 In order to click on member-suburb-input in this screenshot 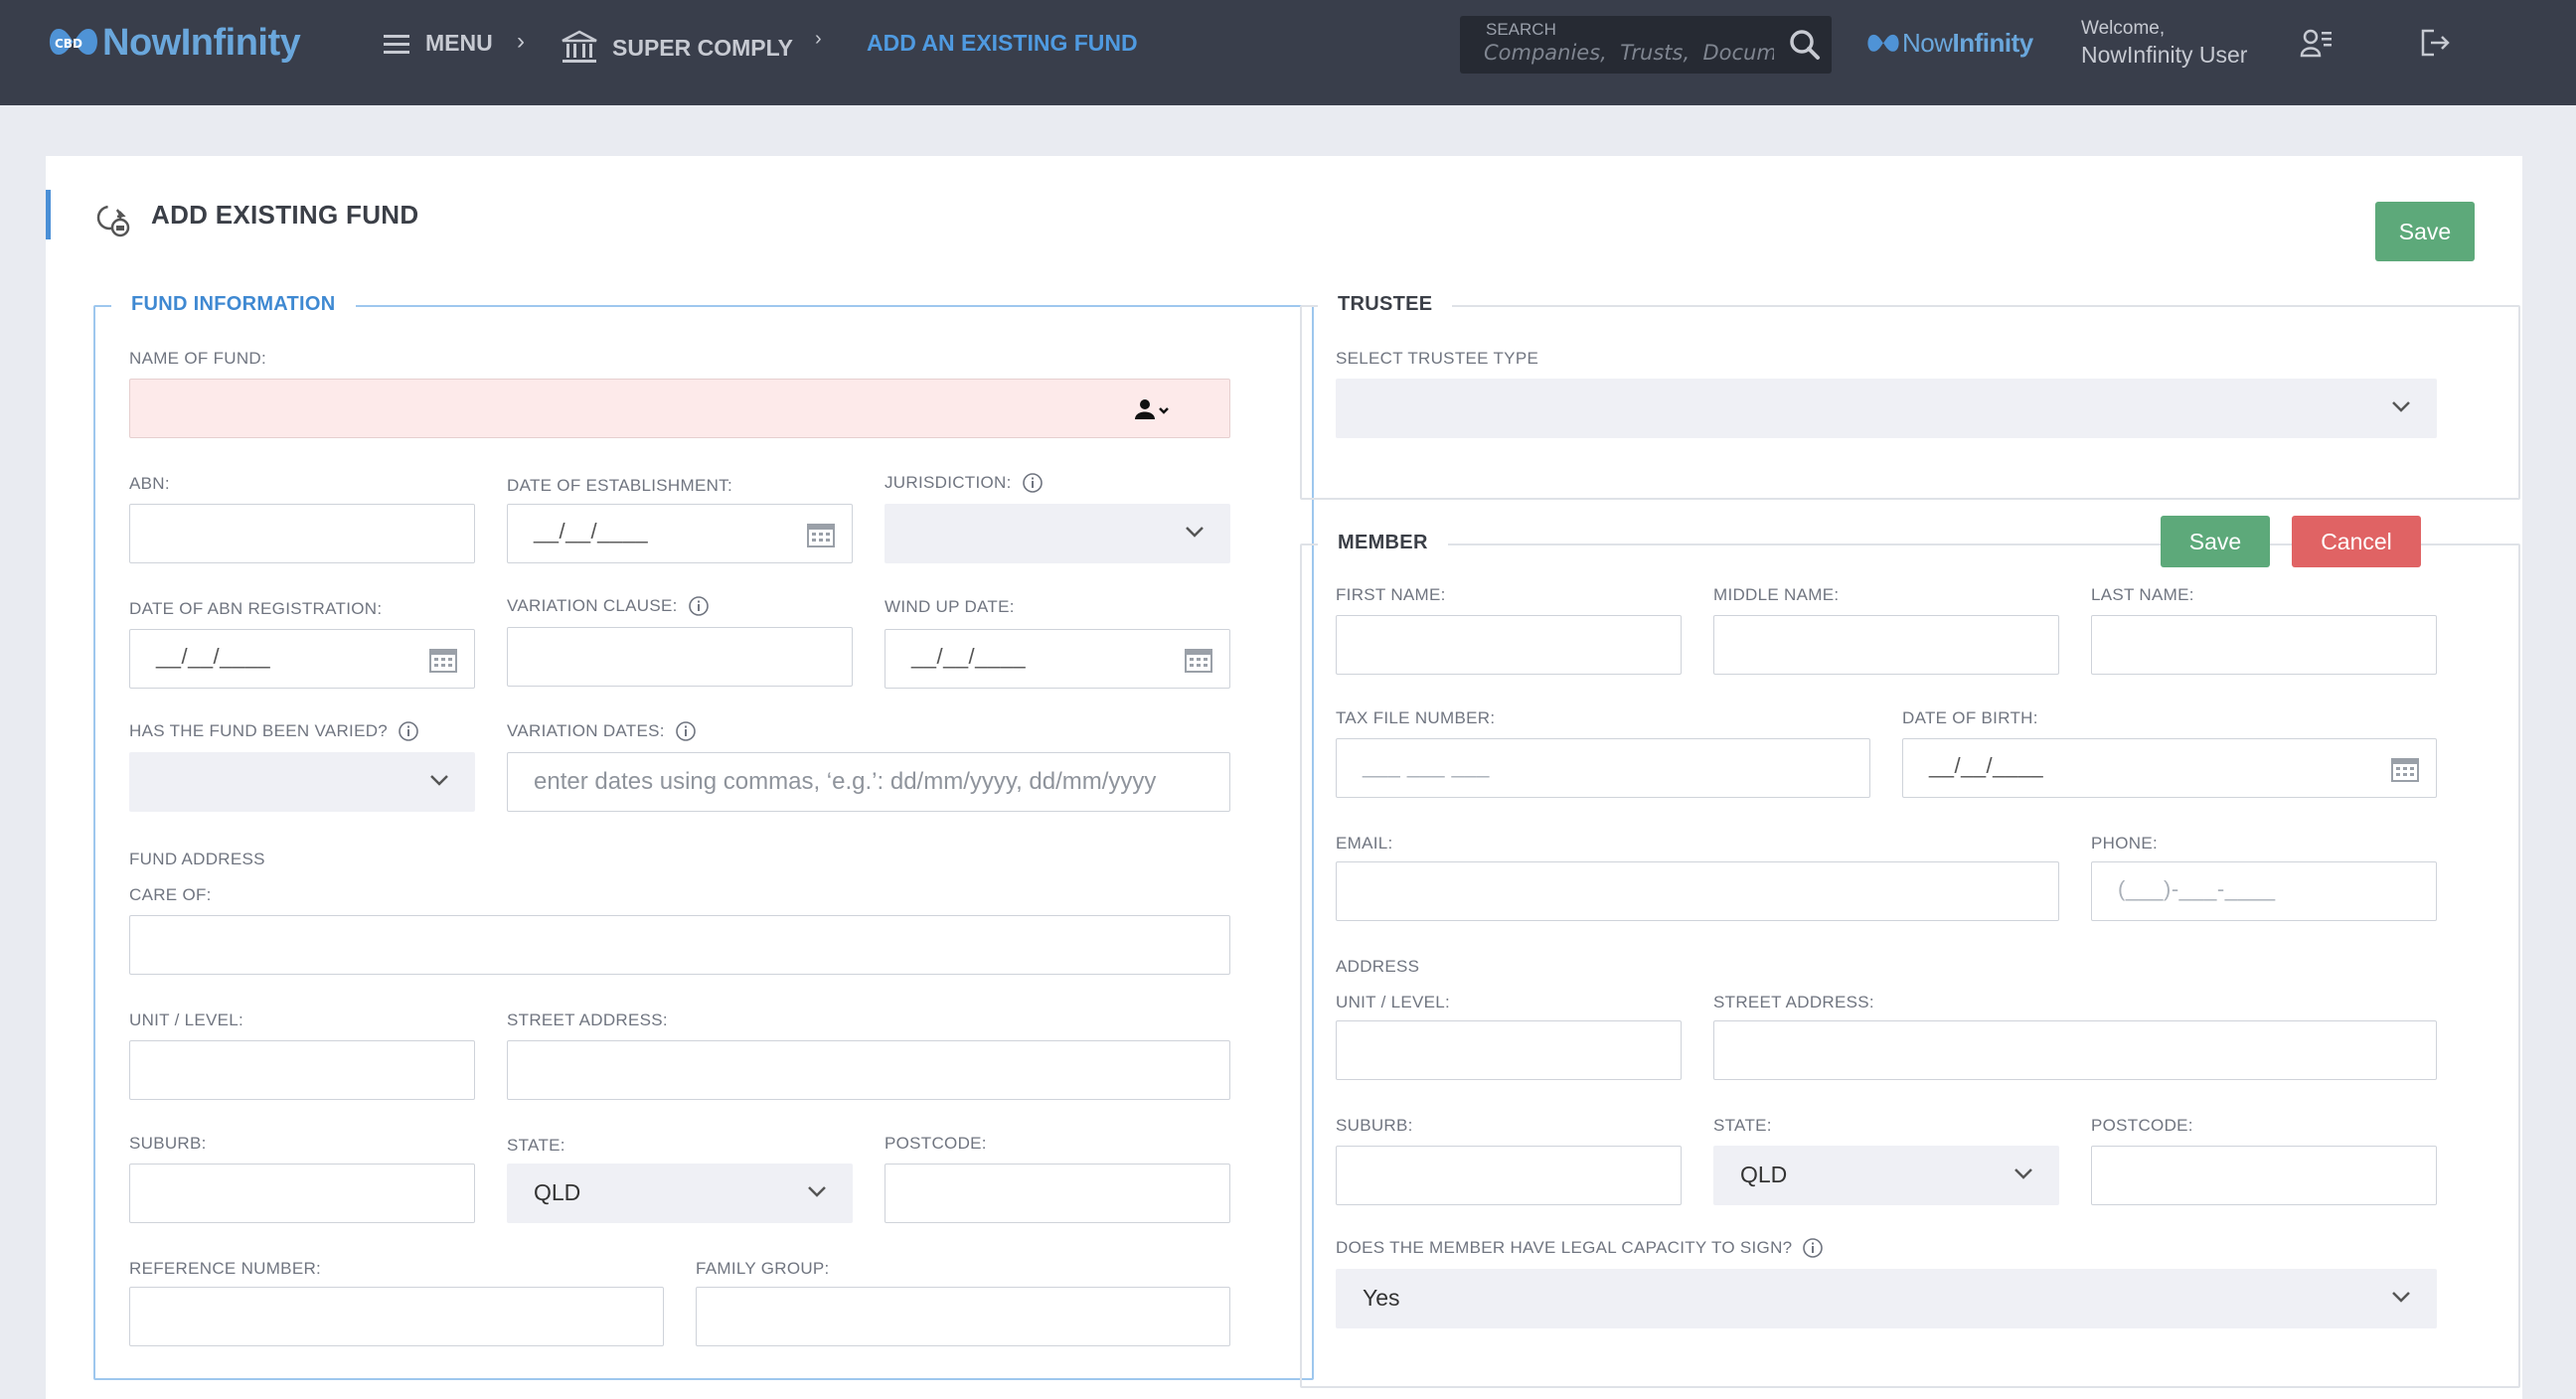, I will do `click(1509, 1175)`.